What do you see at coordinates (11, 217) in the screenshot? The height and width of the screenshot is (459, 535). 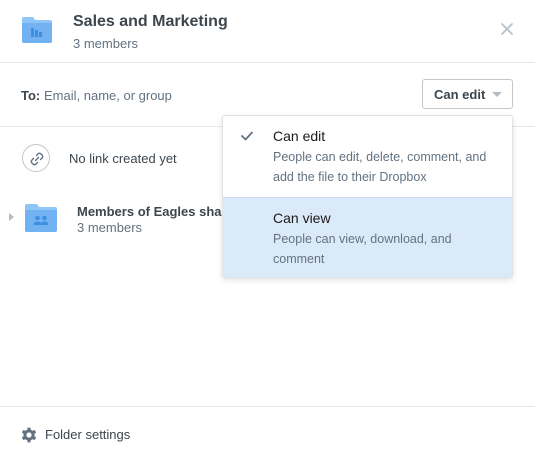 I see `expand-caret-icon` at bounding box center [11, 217].